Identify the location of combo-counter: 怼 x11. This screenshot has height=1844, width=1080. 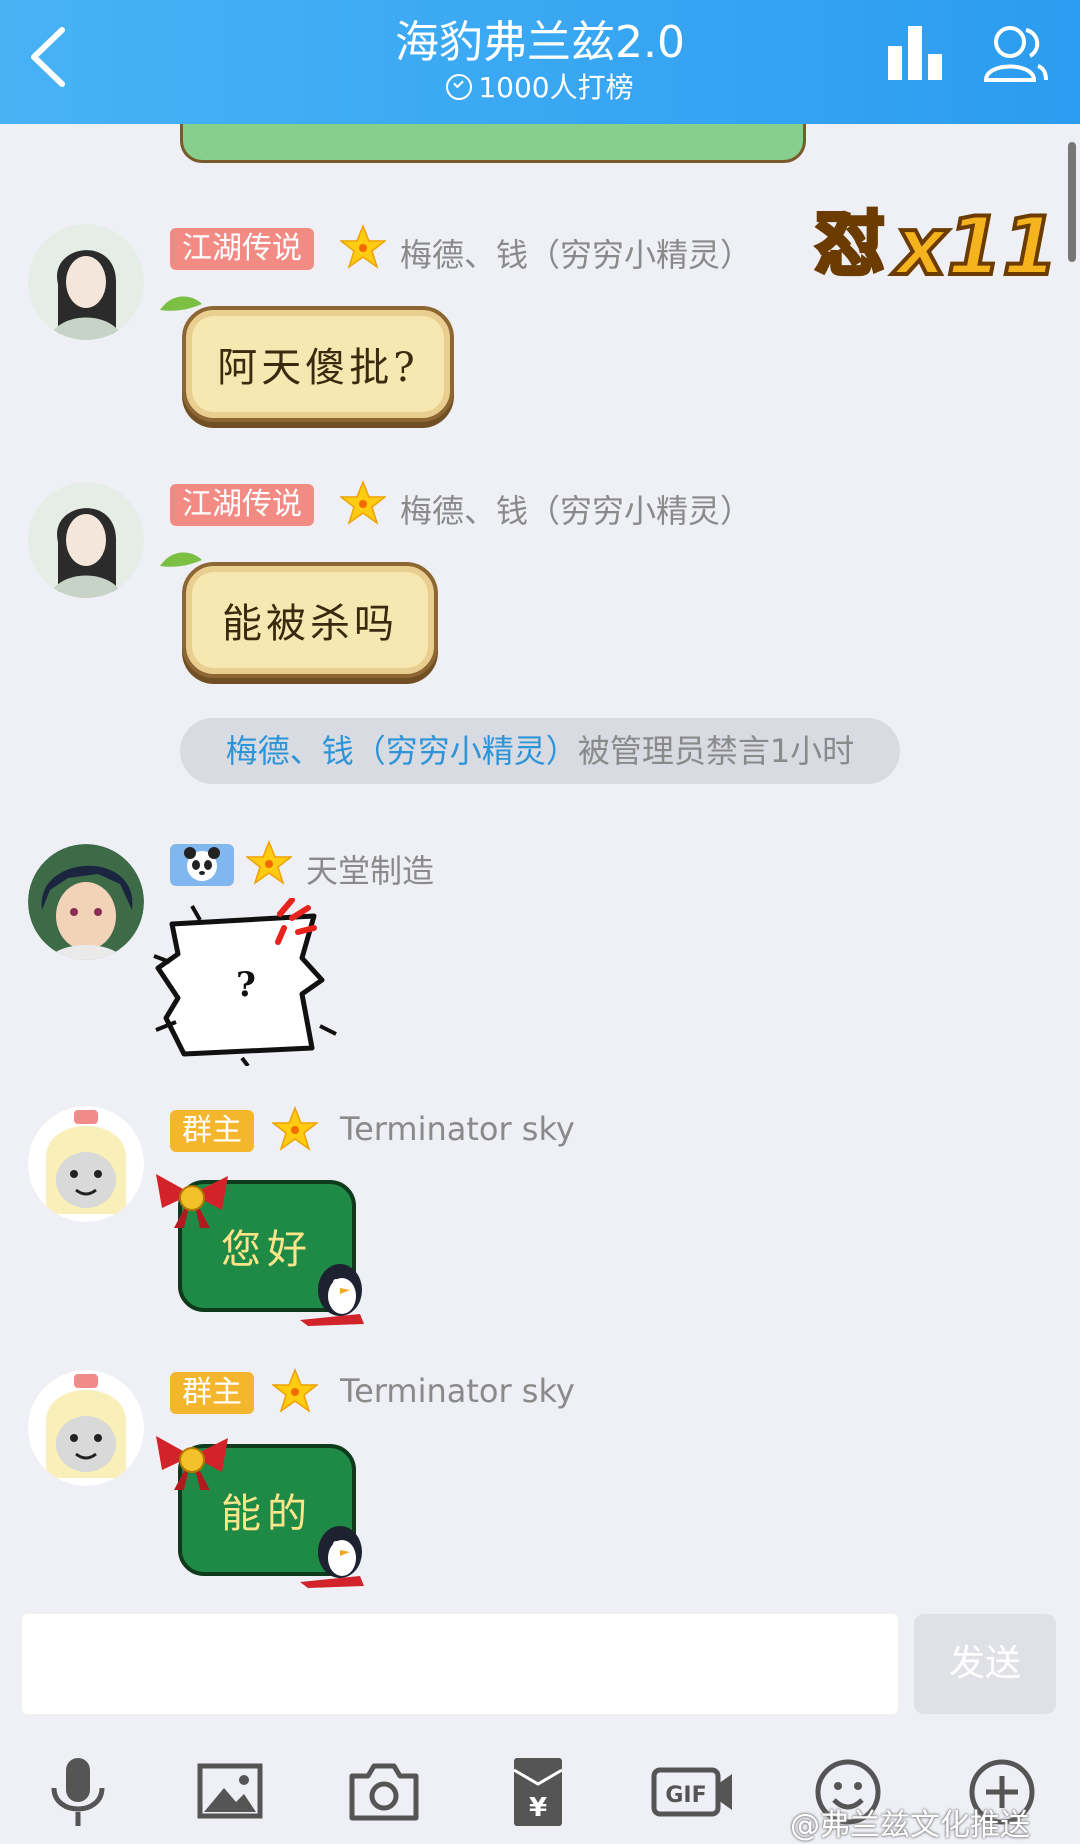
(934, 244).